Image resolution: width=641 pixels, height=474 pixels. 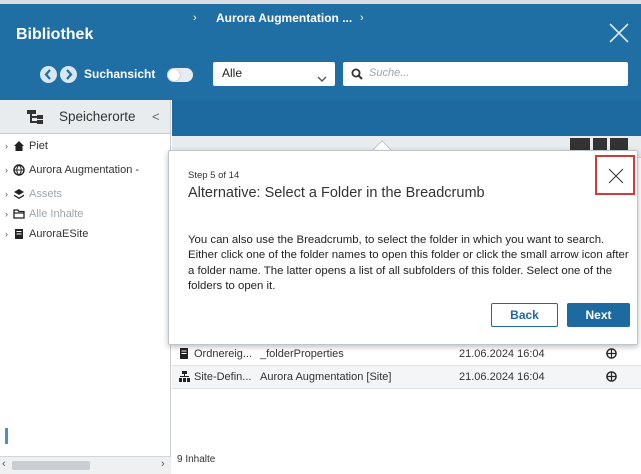 What do you see at coordinates (156, 116) in the screenshot?
I see `collapse-panel-button: <` at bounding box center [156, 116].